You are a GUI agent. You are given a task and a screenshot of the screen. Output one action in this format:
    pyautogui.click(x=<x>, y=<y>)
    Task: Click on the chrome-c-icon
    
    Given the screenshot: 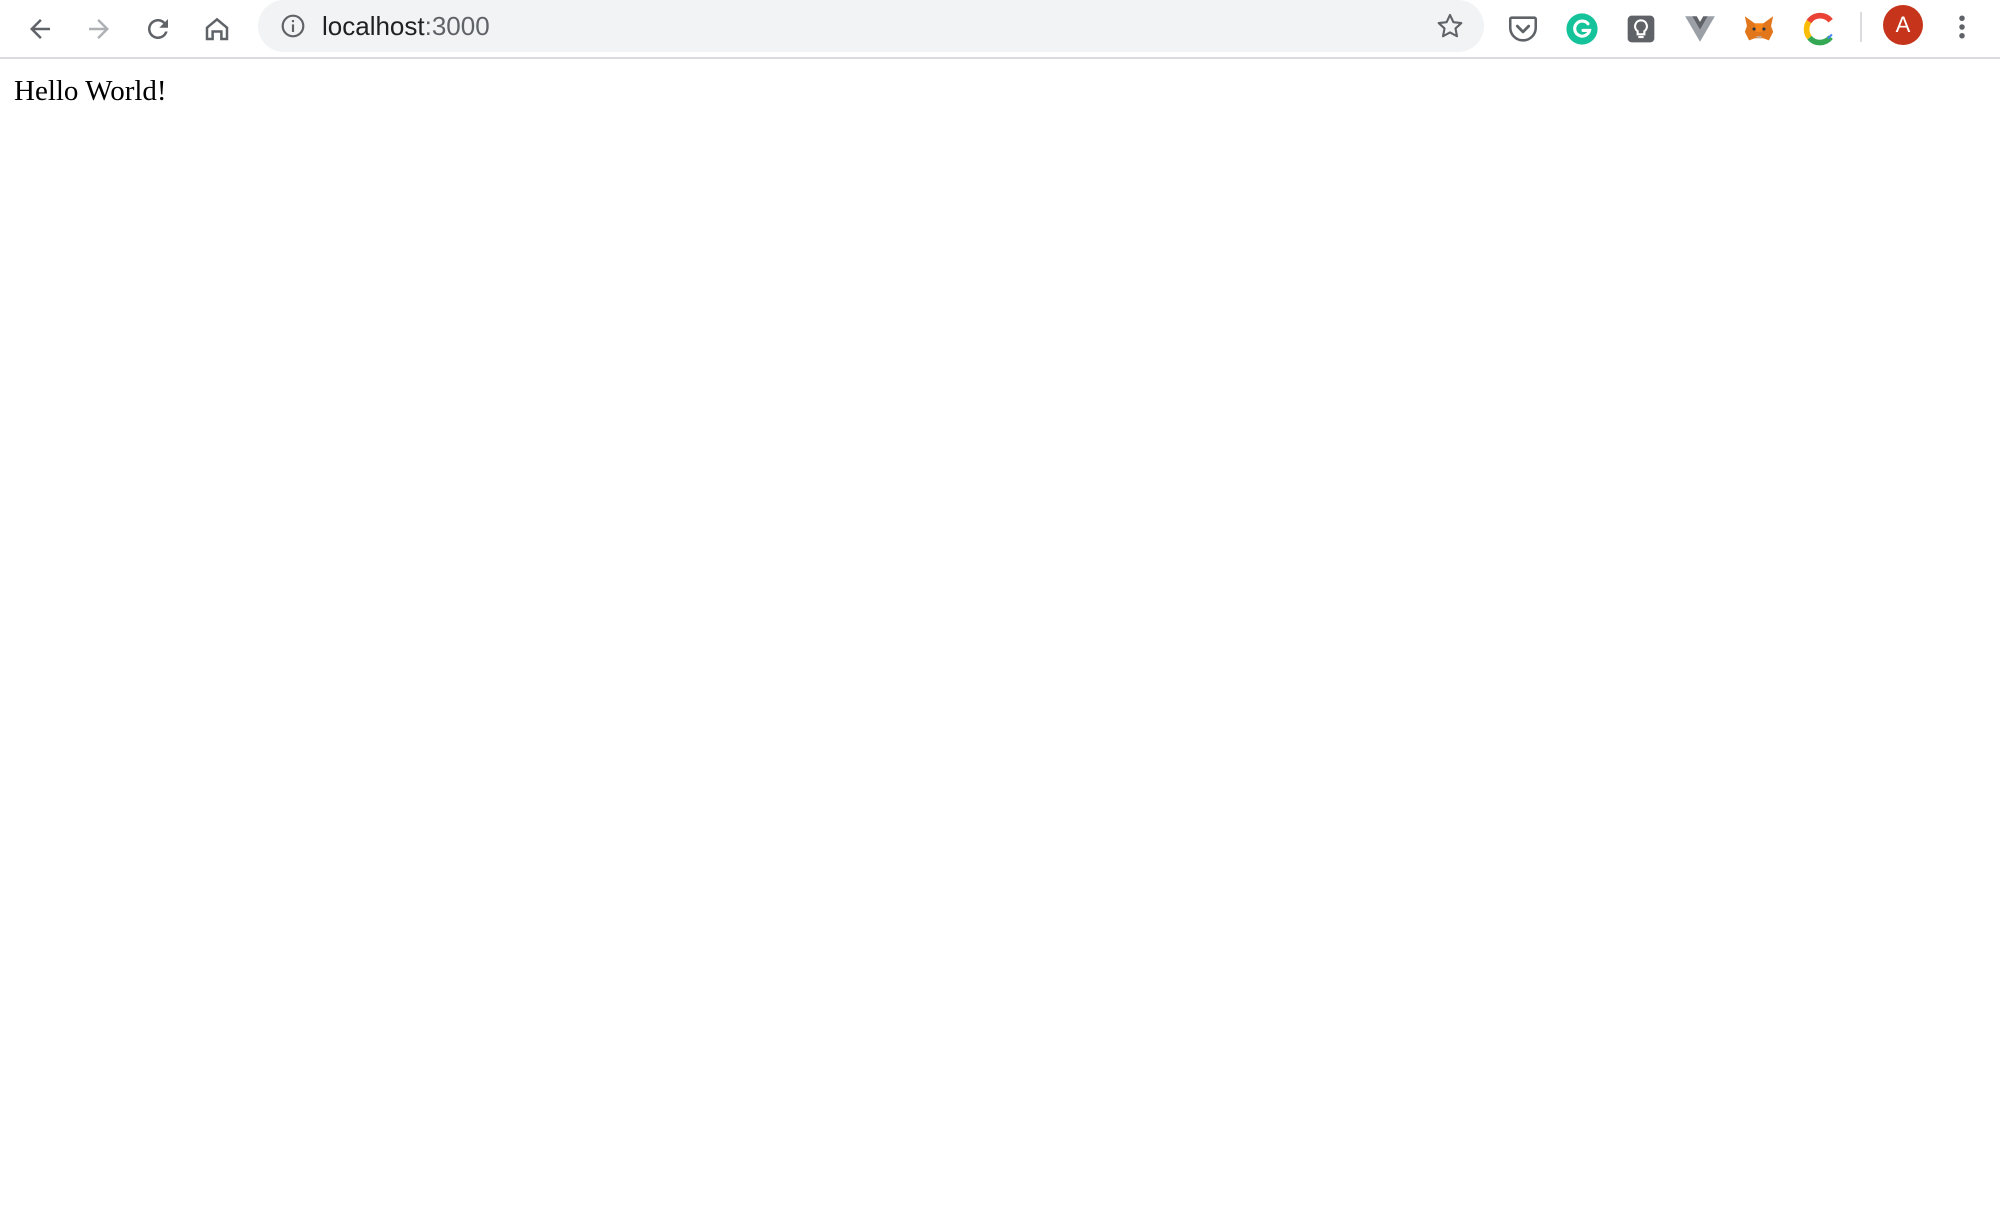 What is the action you would take?
    pyautogui.click(x=1820, y=29)
    